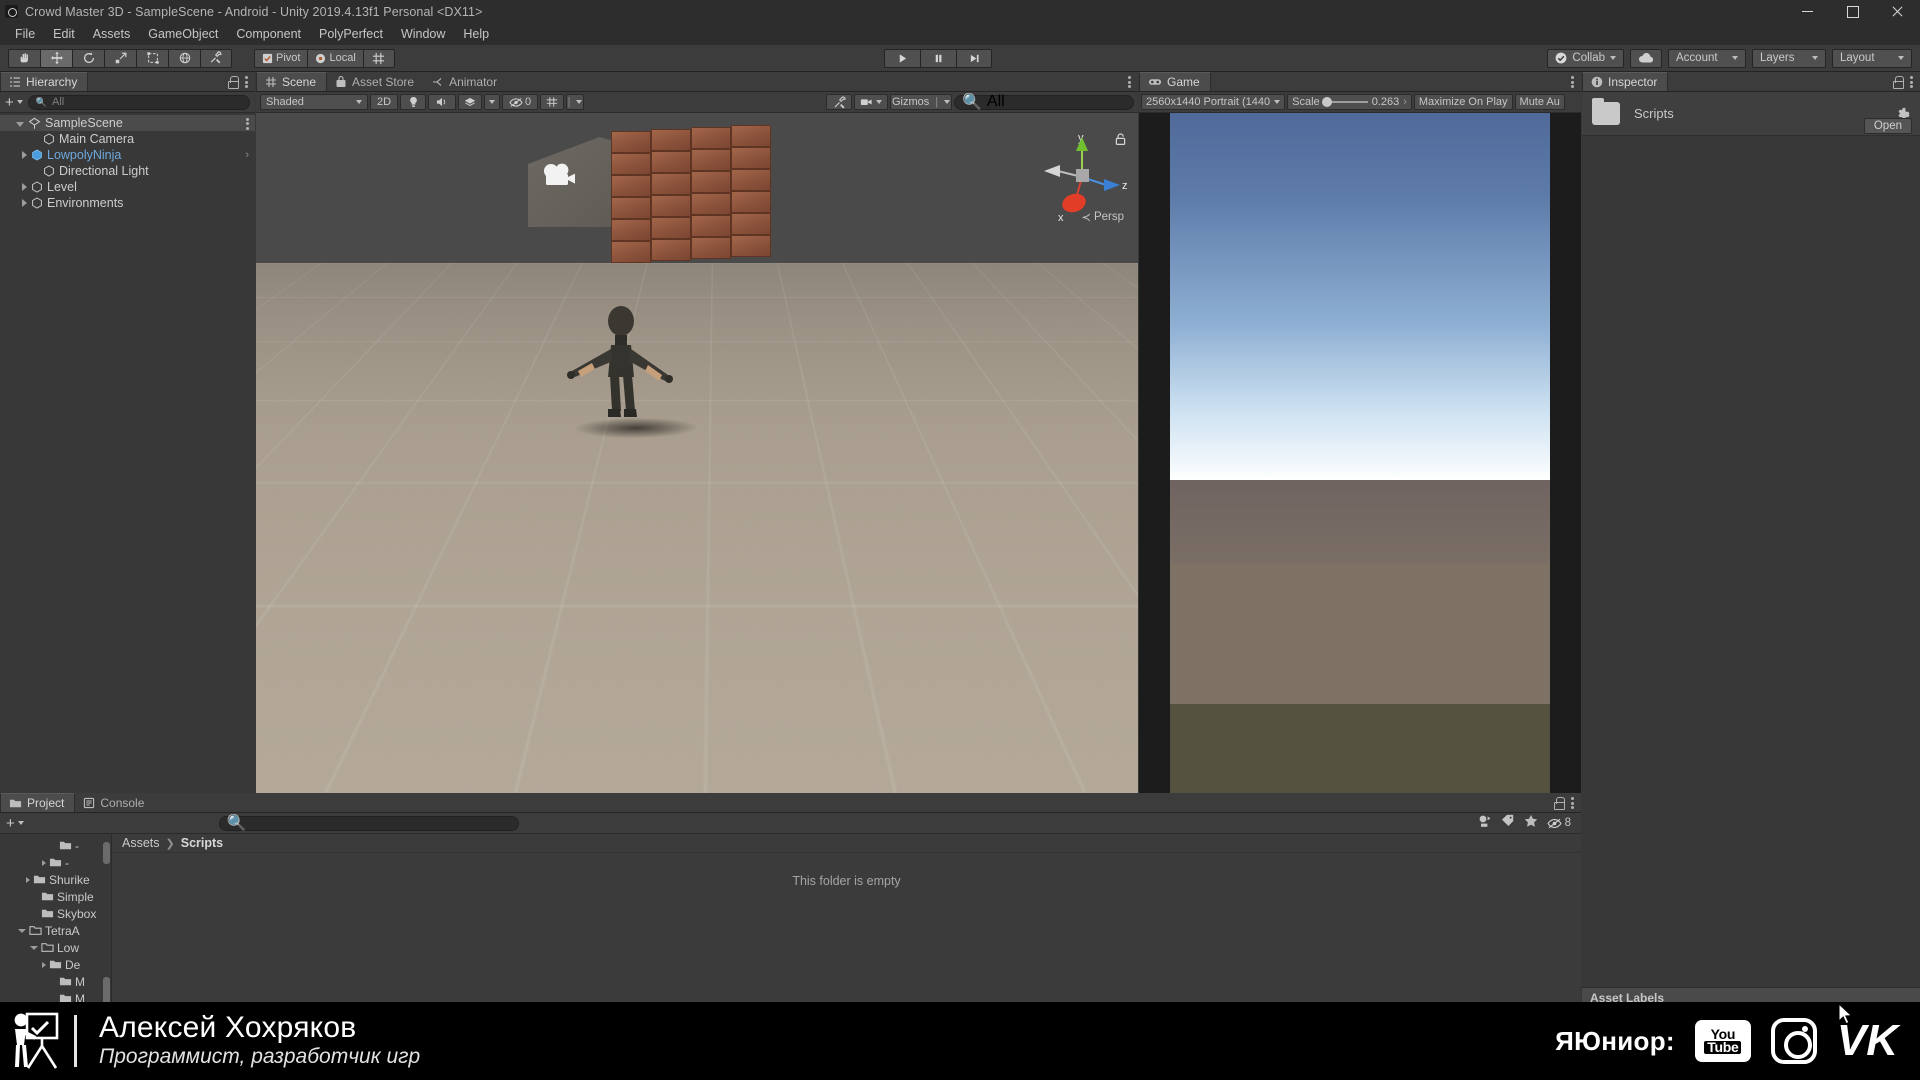  Describe the element at coordinates (127, 203) in the screenshot. I see `hierarchy-item-environments: Environments` at that location.